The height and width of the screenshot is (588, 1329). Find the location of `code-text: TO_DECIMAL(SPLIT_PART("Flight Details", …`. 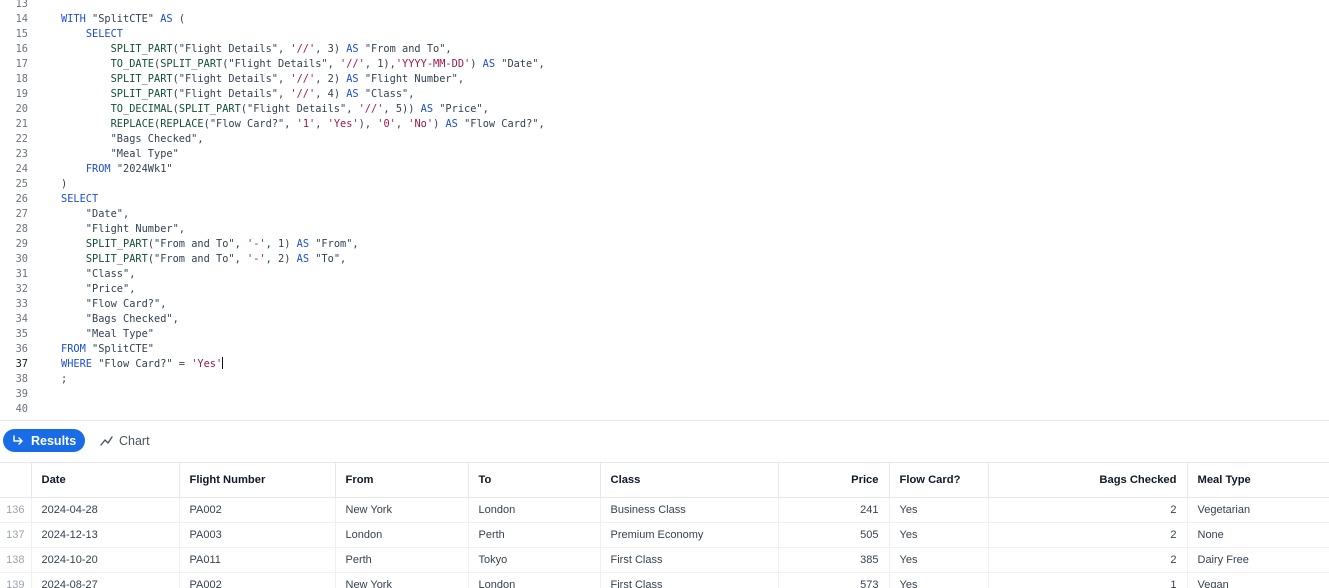

code-text: TO_DECIMAL(SPLIT_PART("Flight Details", … is located at coordinates (275, 109).